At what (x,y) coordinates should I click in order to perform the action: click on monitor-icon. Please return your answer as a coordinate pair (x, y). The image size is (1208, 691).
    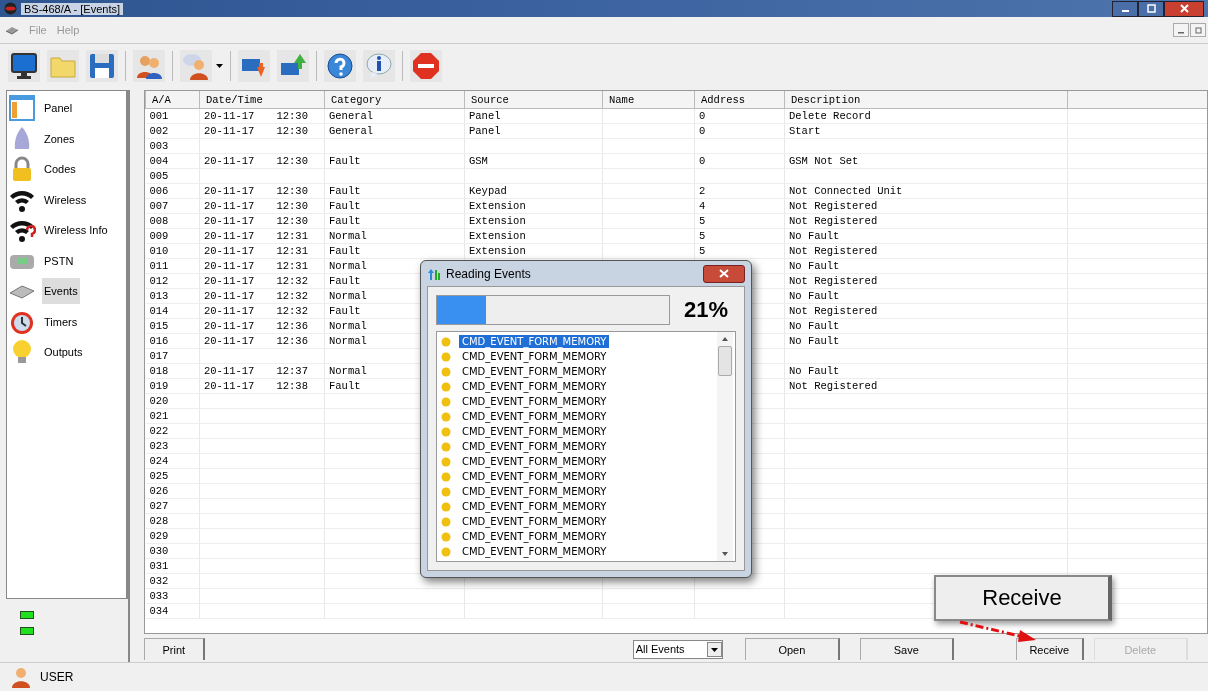
    Looking at the image, I should click on (24, 66).